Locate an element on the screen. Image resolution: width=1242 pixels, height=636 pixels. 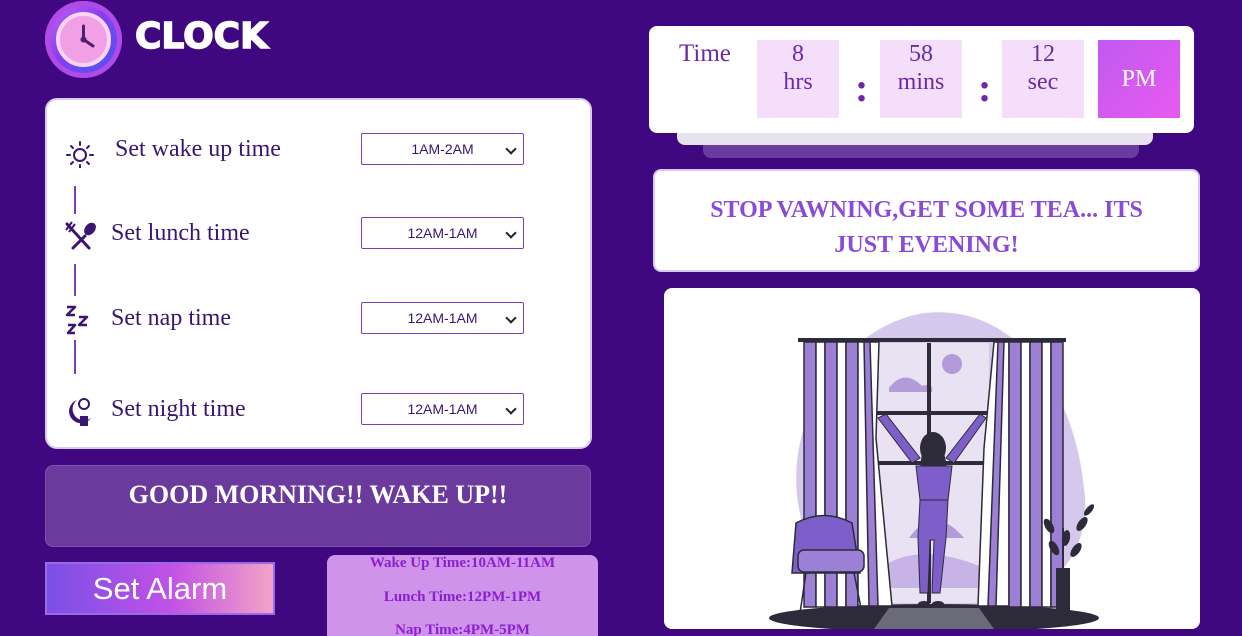
minutes-unit: mins is located at coordinates (921, 82).